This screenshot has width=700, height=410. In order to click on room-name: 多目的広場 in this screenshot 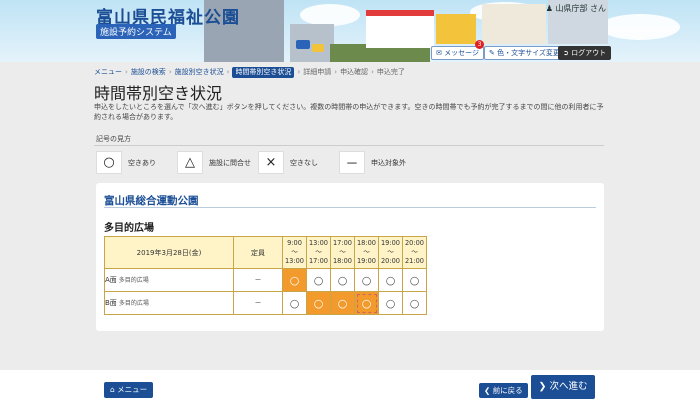, I will do `click(129, 228)`.